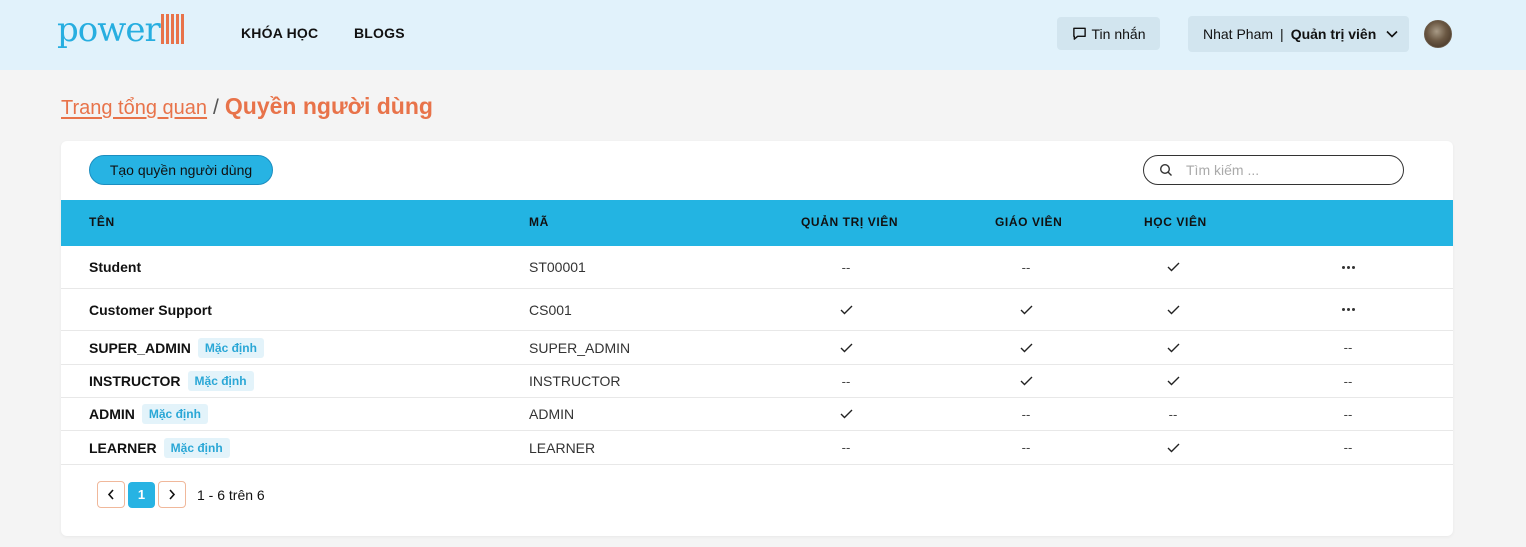 This screenshot has width=1526, height=547. I want to click on role-name-cell: LEARNER Mặc định, so click(159, 447).